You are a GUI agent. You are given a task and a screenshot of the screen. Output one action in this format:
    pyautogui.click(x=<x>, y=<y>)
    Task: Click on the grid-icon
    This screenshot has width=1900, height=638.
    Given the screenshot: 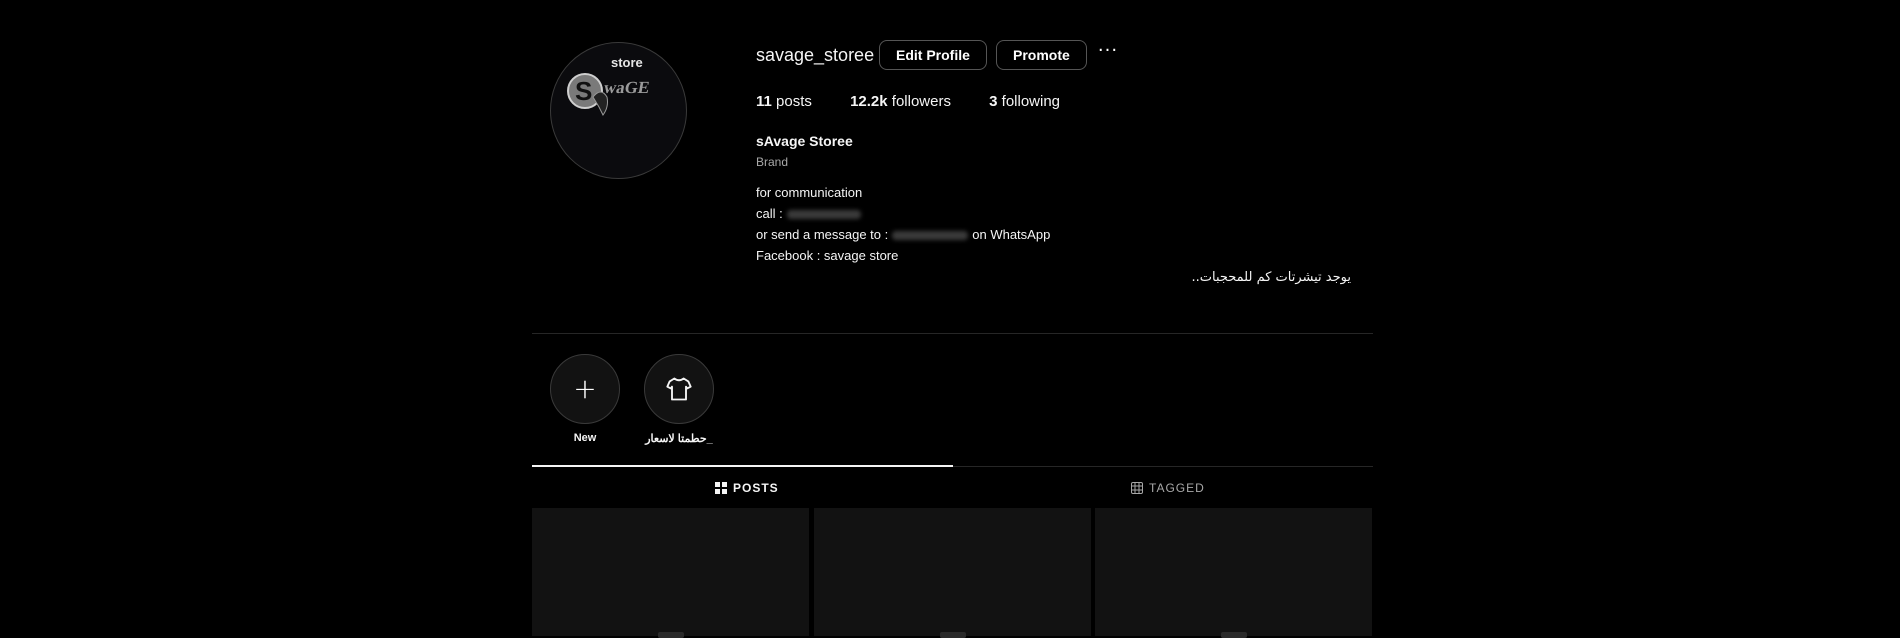 What is the action you would take?
    pyautogui.click(x=721, y=488)
    